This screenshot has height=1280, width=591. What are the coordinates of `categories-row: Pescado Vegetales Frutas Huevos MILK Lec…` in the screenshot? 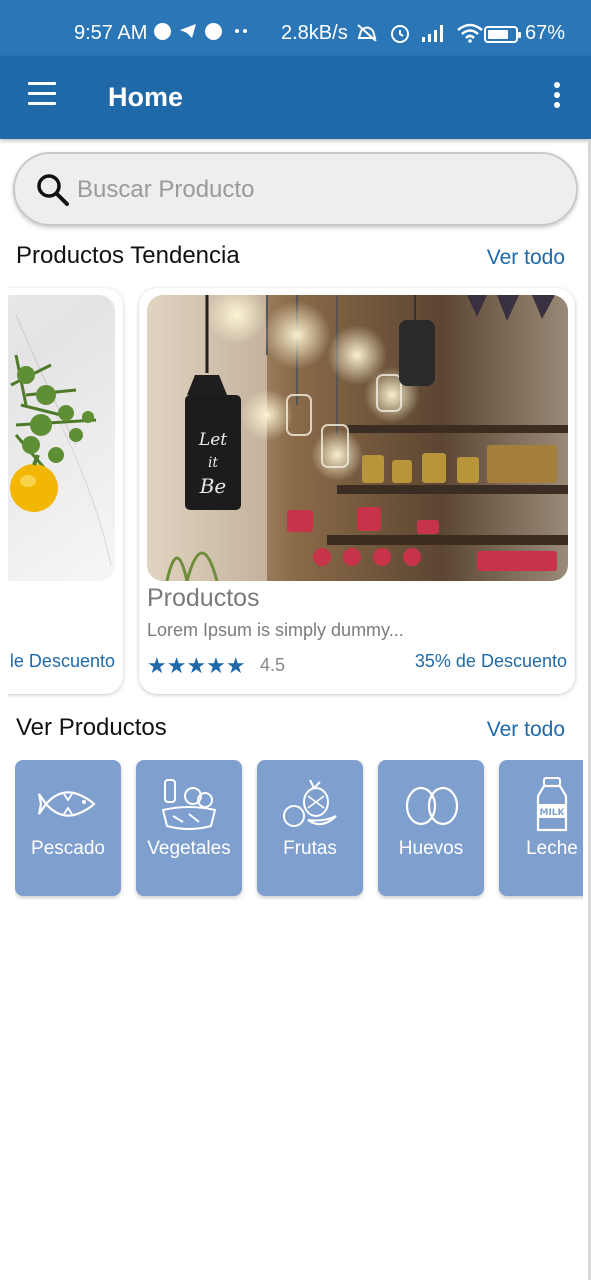 It's located at (299, 830).